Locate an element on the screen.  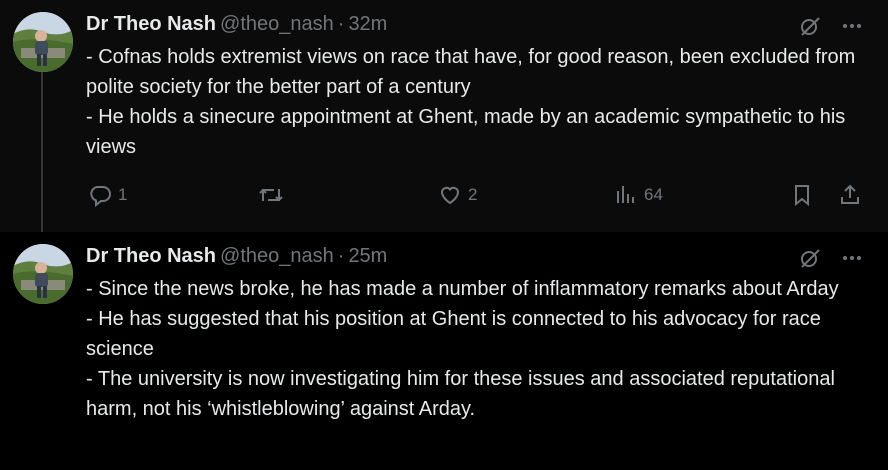
bookmark-icon is located at coordinates (802, 196).